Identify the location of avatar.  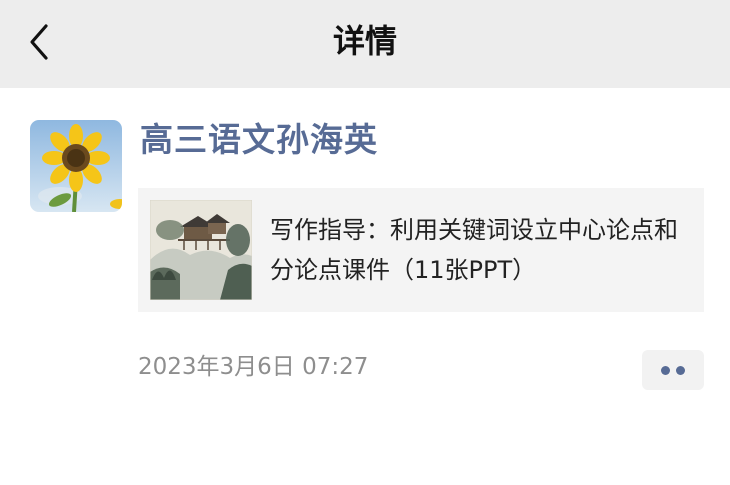
(76, 166).